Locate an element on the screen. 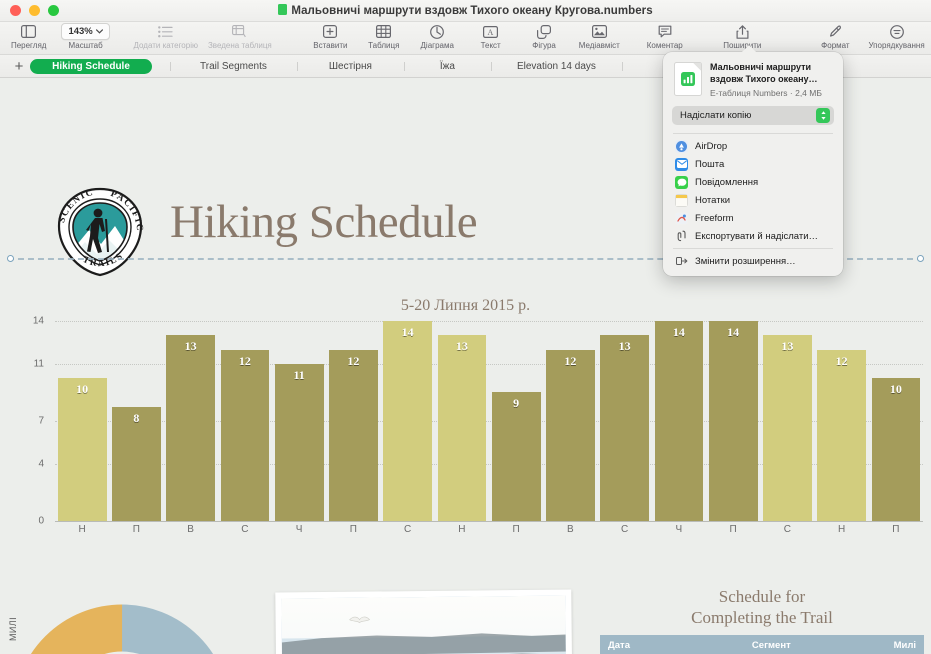 Image resolution: width=931 pixels, height=654 pixels. toolbar-chart-button: Діаграма is located at coordinates (437, 36).